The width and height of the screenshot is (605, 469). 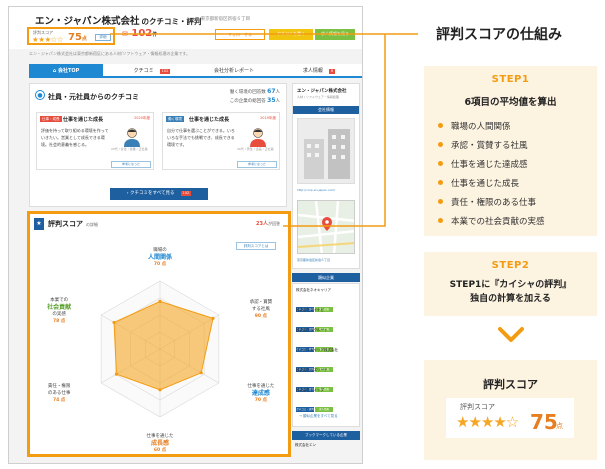 I want to click on map-address-link: 東京都新宿区新宿６丁目, so click(x=313, y=260).